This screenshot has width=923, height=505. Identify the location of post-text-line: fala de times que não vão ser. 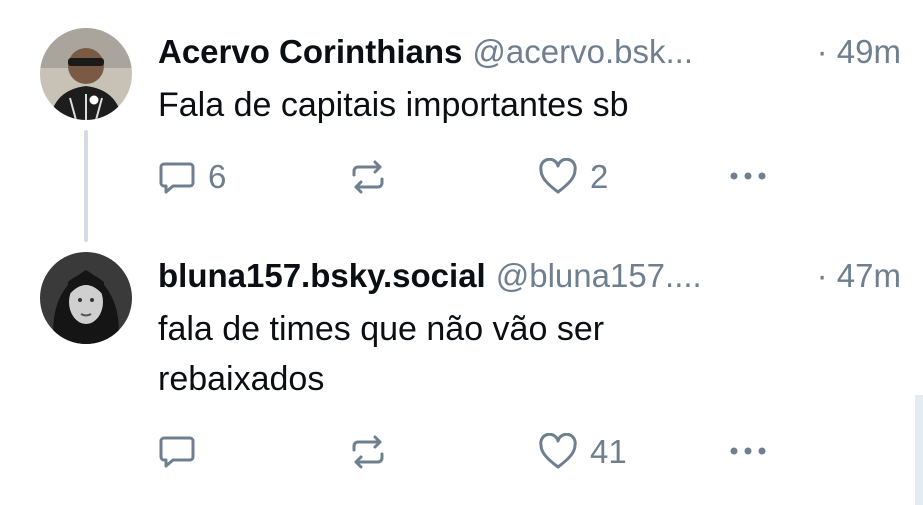
(381, 329).